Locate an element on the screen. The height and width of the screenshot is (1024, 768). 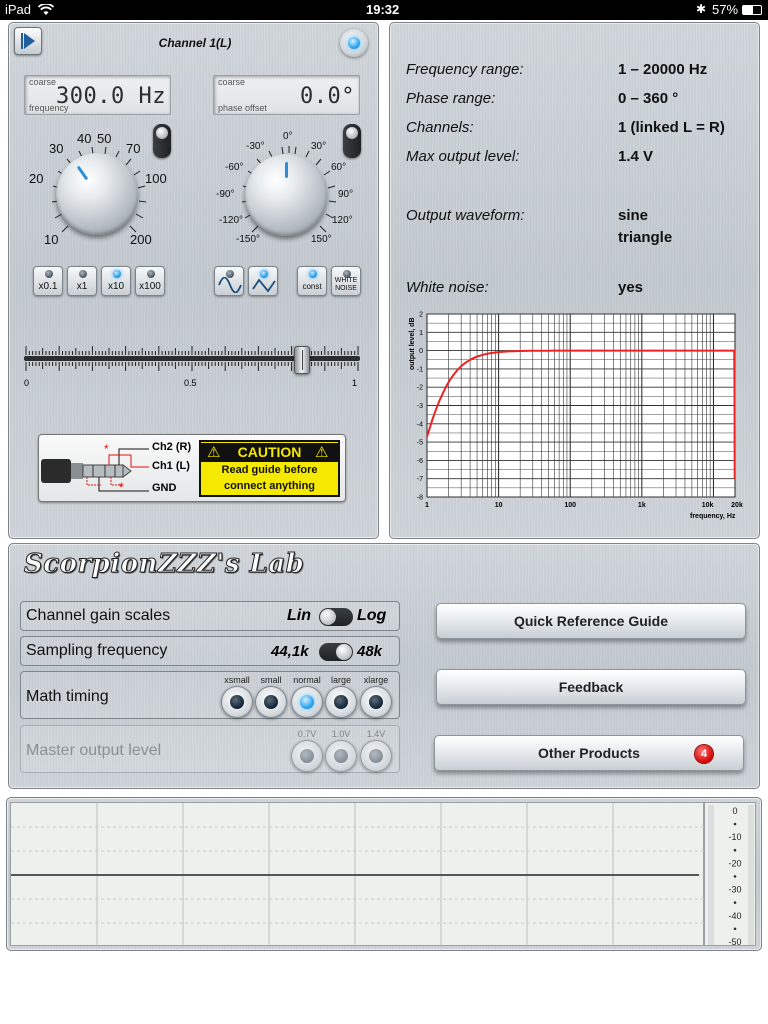
level-meter: 0 -10 -20 -30 -40 -50 is located at coordinates (730, 874).